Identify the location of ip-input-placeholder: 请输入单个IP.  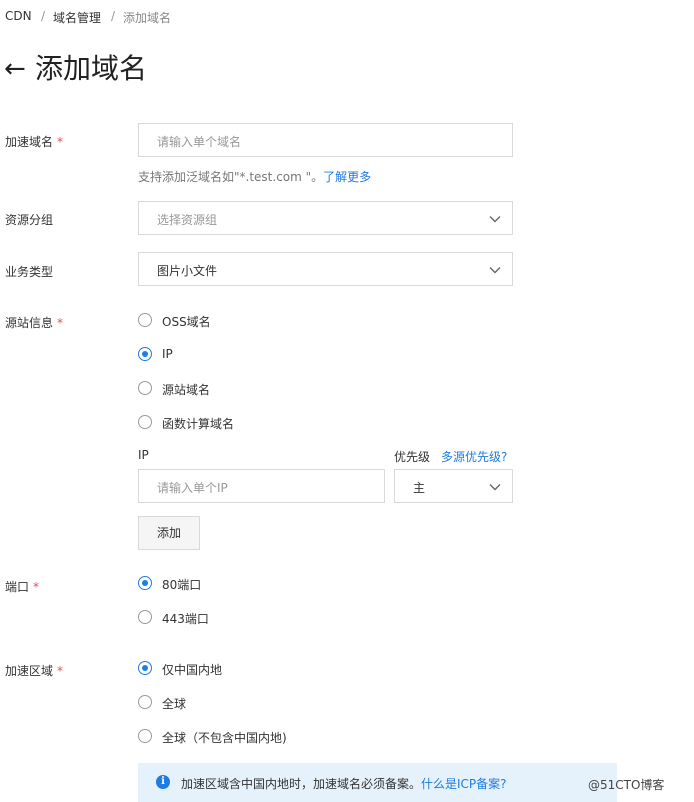
(192, 488).